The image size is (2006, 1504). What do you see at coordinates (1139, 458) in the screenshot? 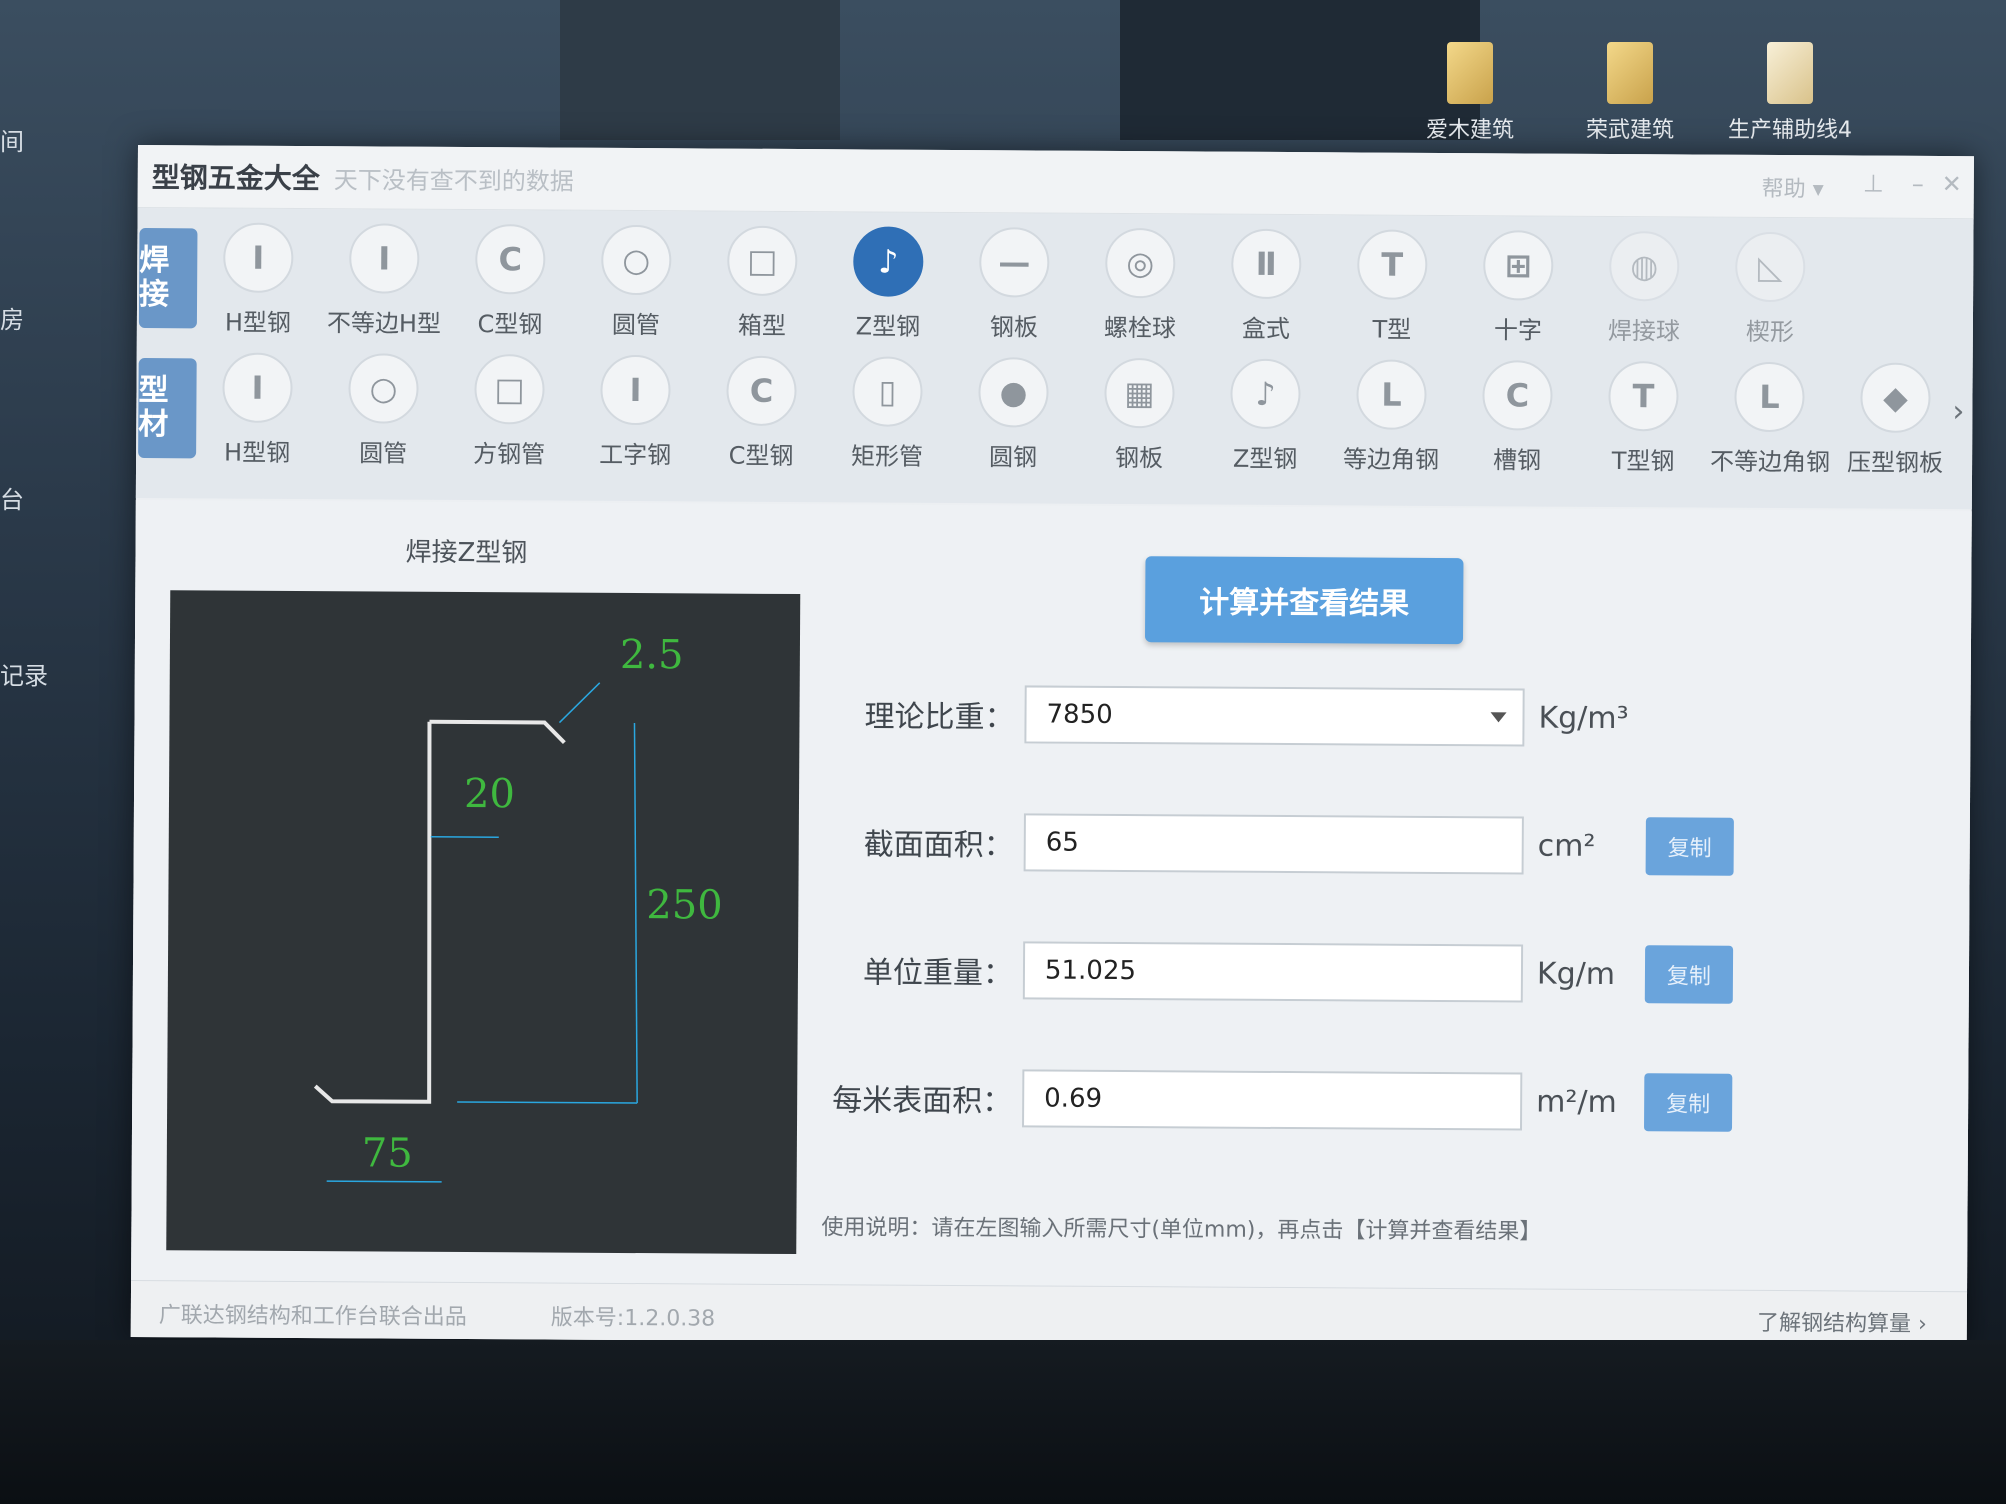
I see `profile-tool-label: 钢板` at bounding box center [1139, 458].